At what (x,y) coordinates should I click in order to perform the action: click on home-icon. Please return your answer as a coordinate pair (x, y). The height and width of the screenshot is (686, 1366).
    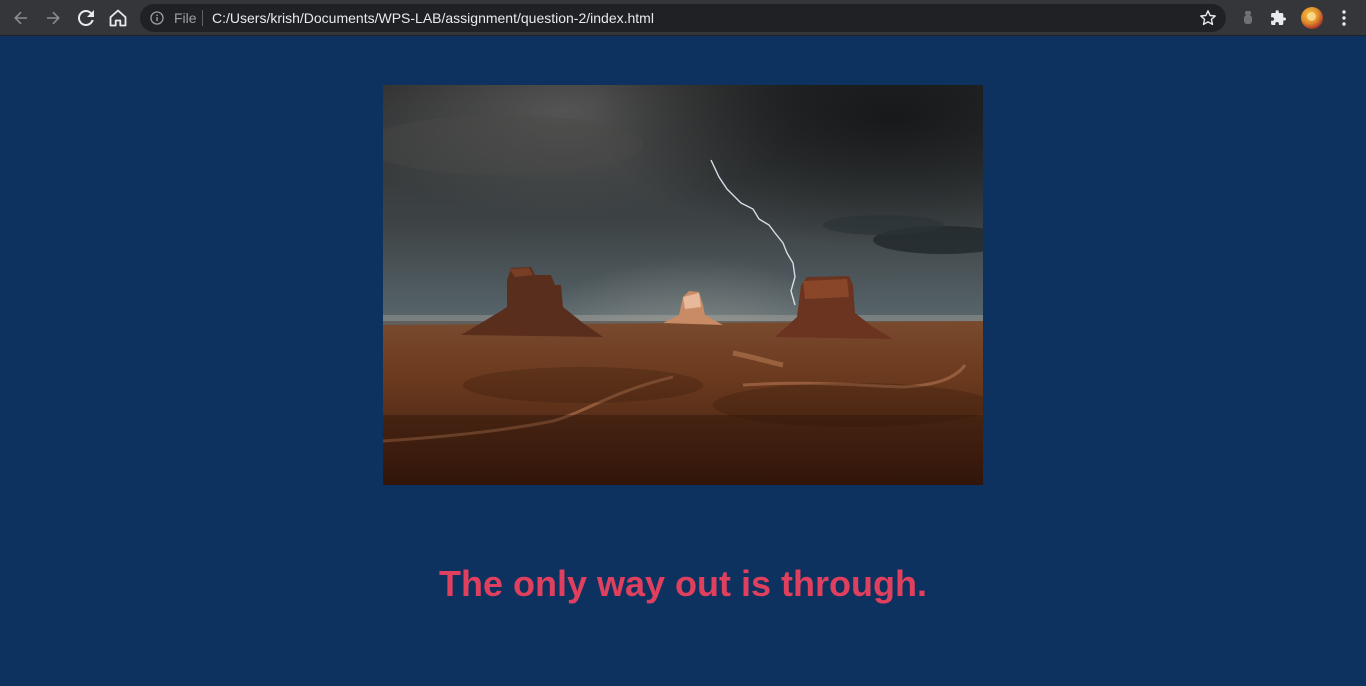
    Looking at the image, I should click on (118, 18).